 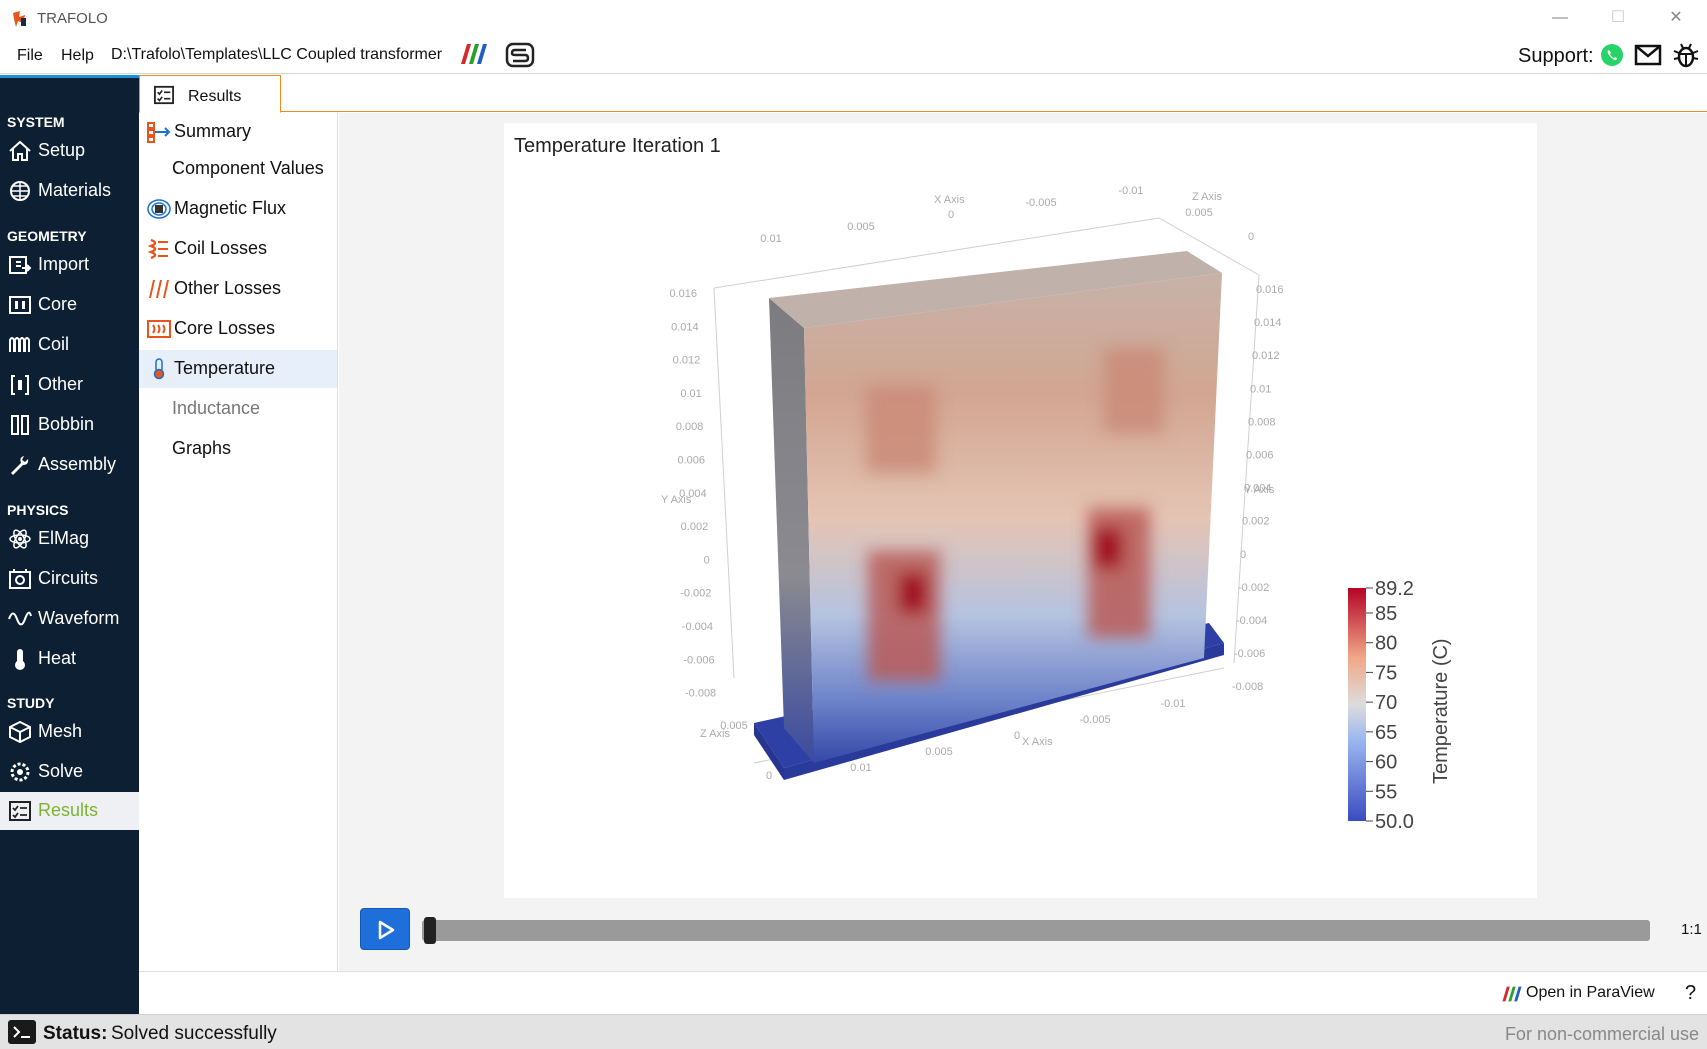 I want to click on subnav-other-losses: Other Losses, so click(x=238, y=289).